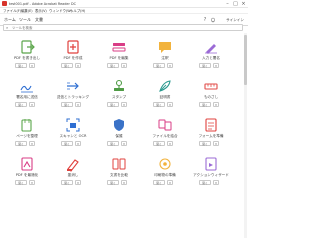 The height and width of the screenshot is (240, 320). What do you see at coordinates (119, 97) in the screenshot?
I see `tool-label: スタンプ` at bounding box center [119, 97].